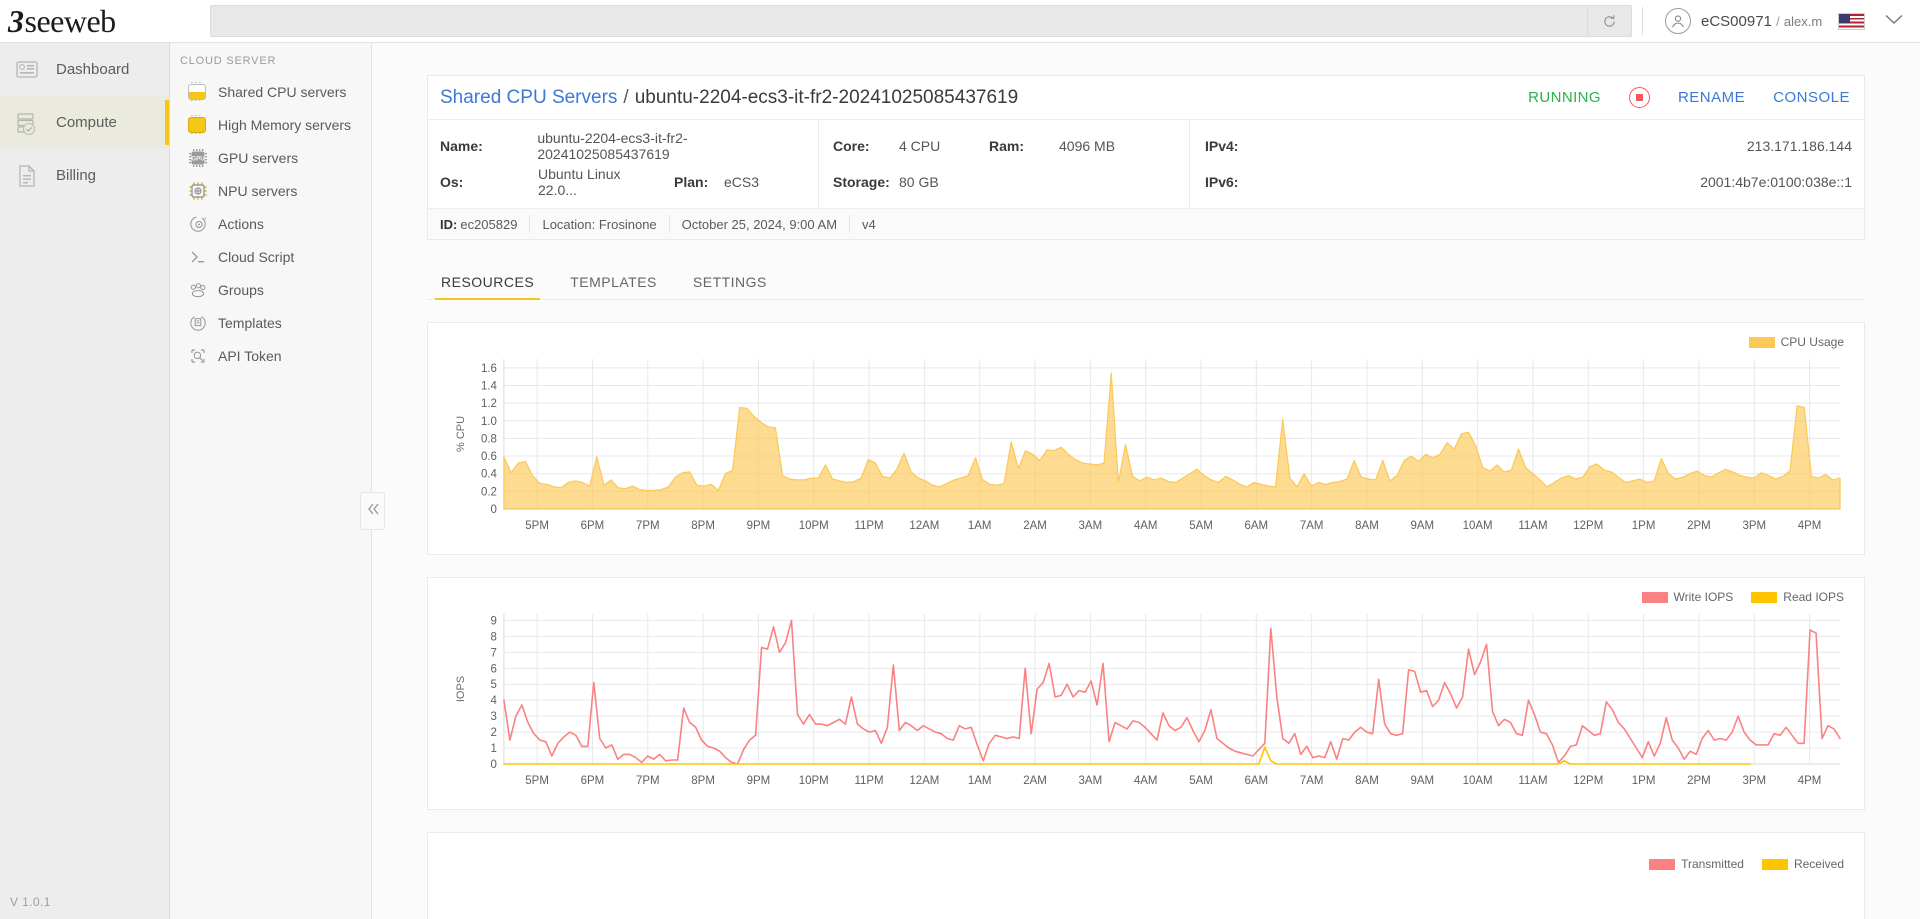  Describe the element at coordinates (1703, 597) in the screenshot. I see `legend-label: Write IOPS` at that location.